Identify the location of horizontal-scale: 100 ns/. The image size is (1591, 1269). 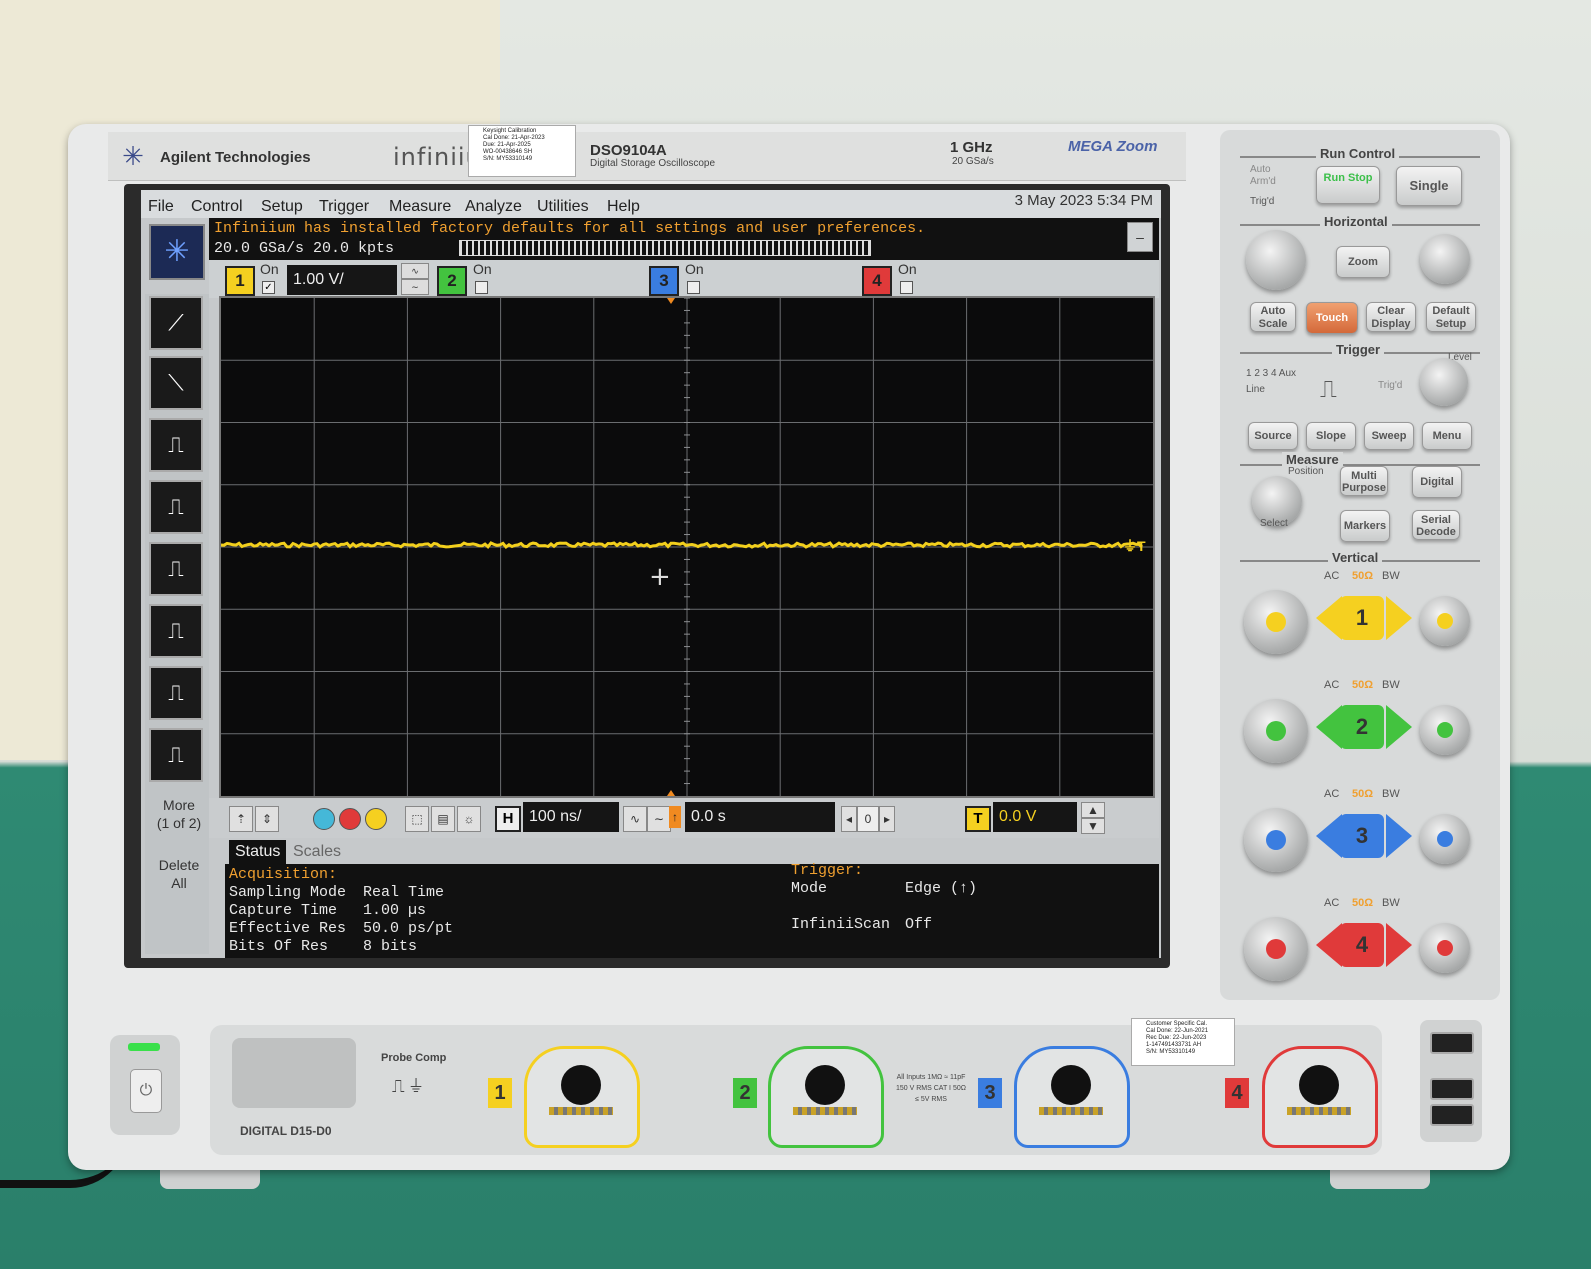
(571, 817).